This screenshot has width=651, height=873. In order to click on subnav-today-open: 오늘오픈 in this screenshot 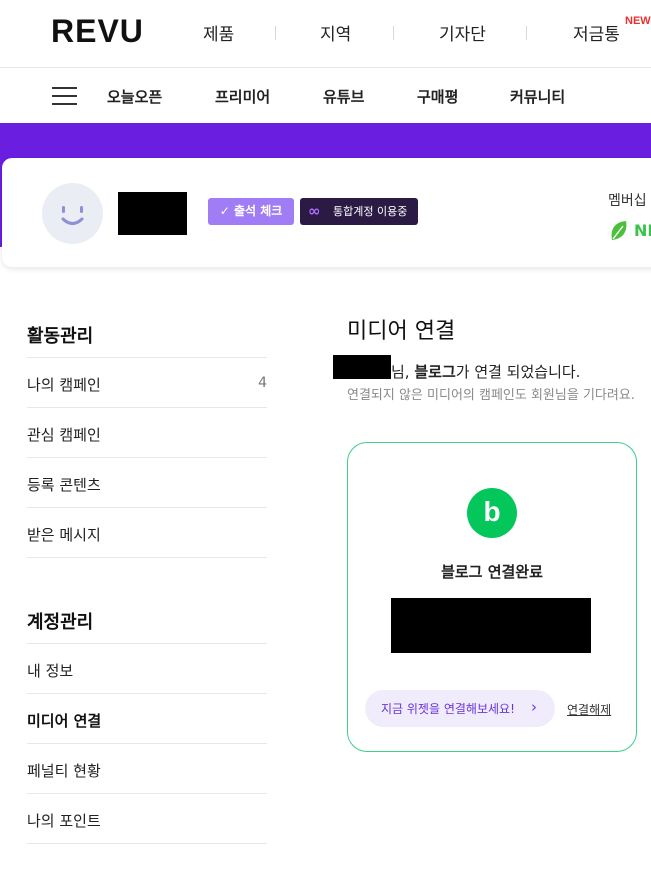, I will do `click(134, 96)`.